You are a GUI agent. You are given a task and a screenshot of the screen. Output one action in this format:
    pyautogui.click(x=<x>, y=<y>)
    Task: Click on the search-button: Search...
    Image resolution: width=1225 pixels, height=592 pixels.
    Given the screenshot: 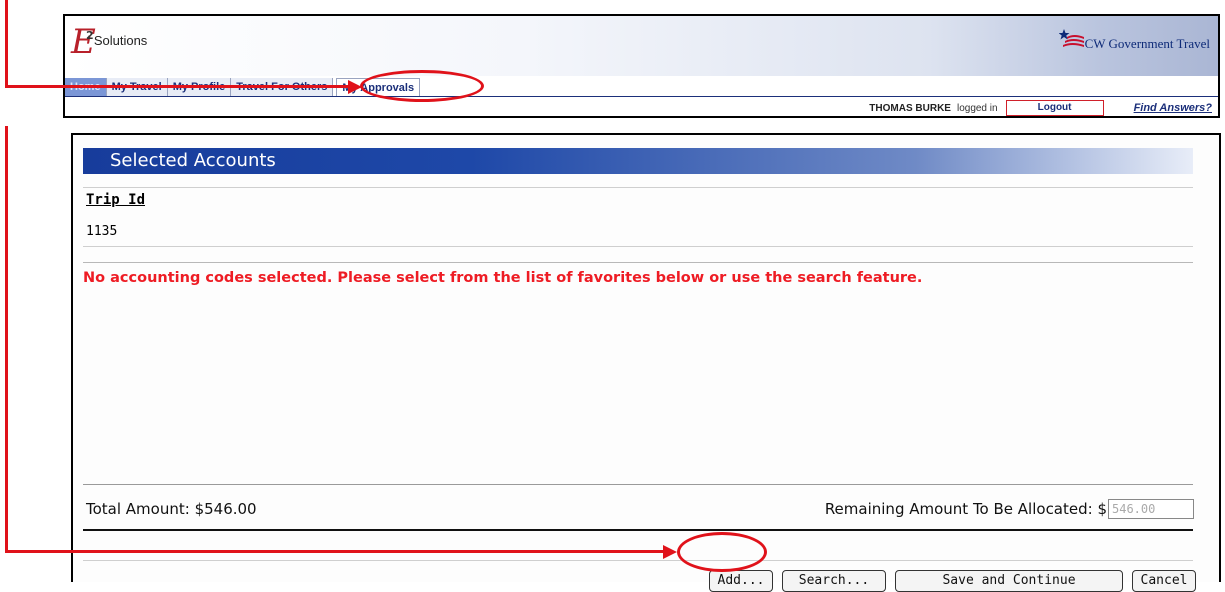 What is the action you would take?
    pyautogui.click(x=834, y=581)
    